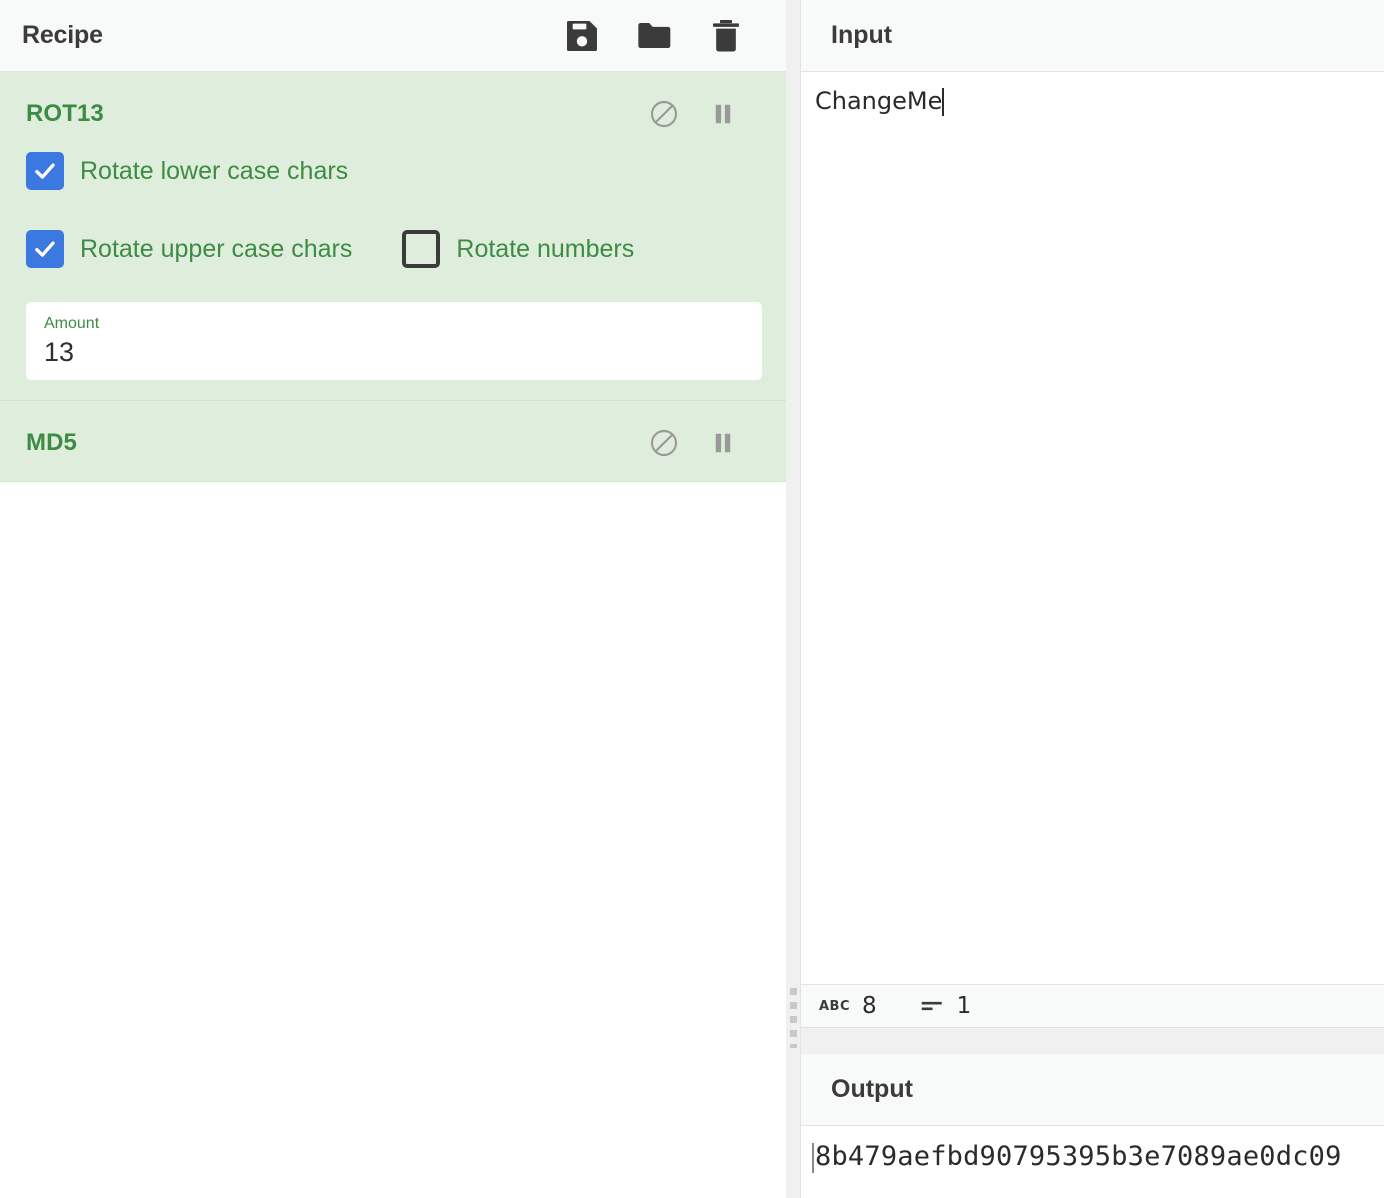  I want to click on input-lines-status: 1, so click(945, 1006).